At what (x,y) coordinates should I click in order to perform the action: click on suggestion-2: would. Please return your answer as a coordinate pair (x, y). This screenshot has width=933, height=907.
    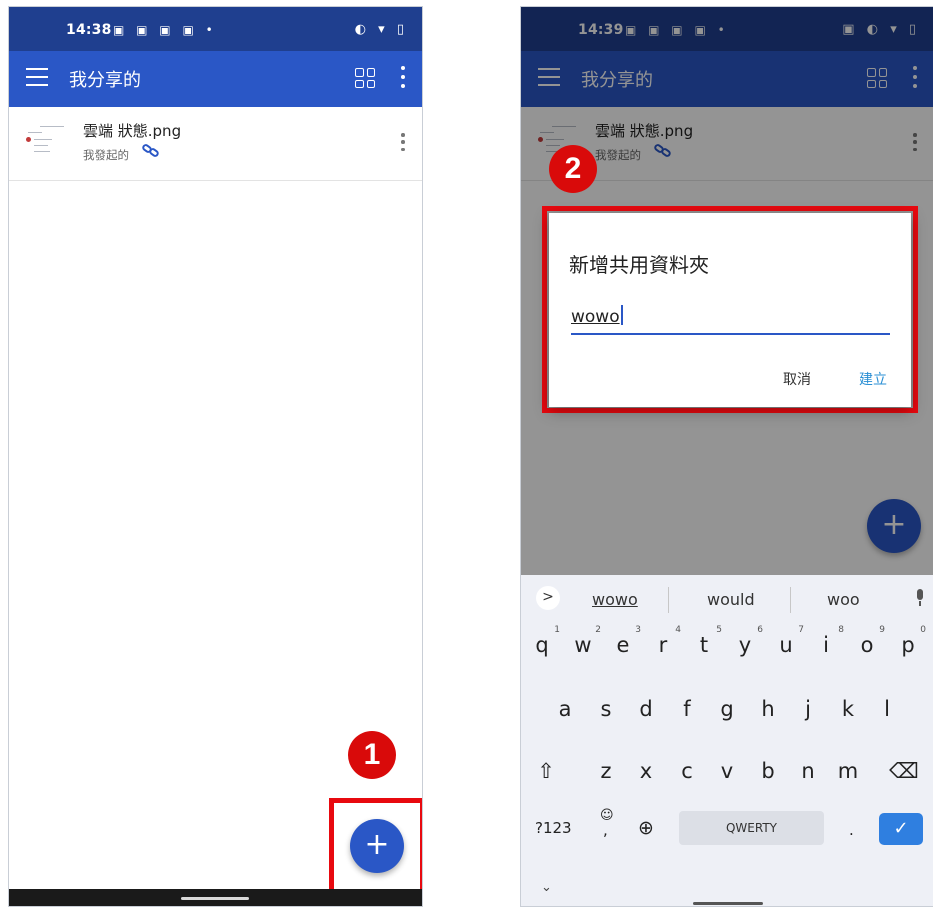
    Looking at the image, I should click on (731, 599).